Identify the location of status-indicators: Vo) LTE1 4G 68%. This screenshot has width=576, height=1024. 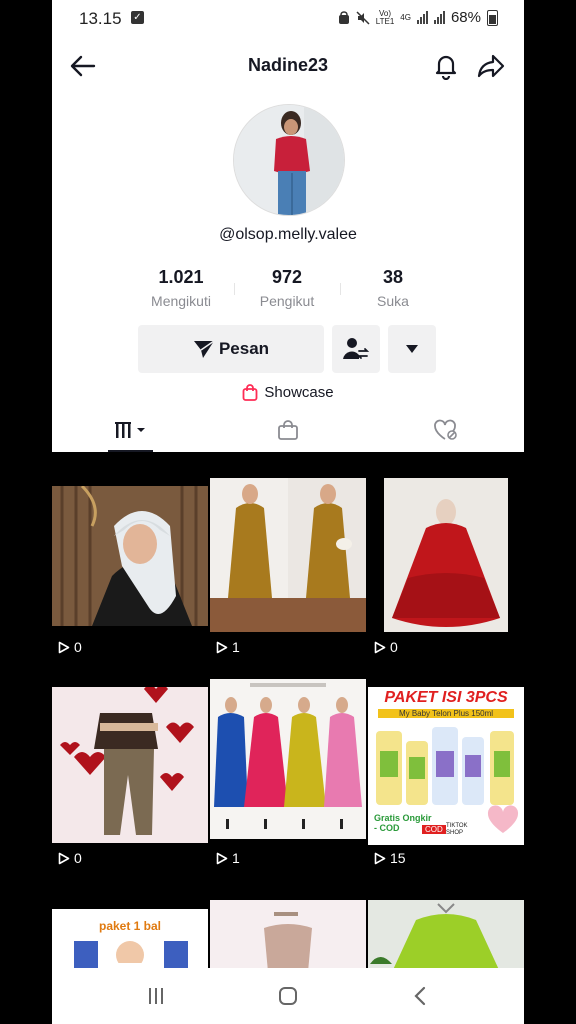
(418, 17).